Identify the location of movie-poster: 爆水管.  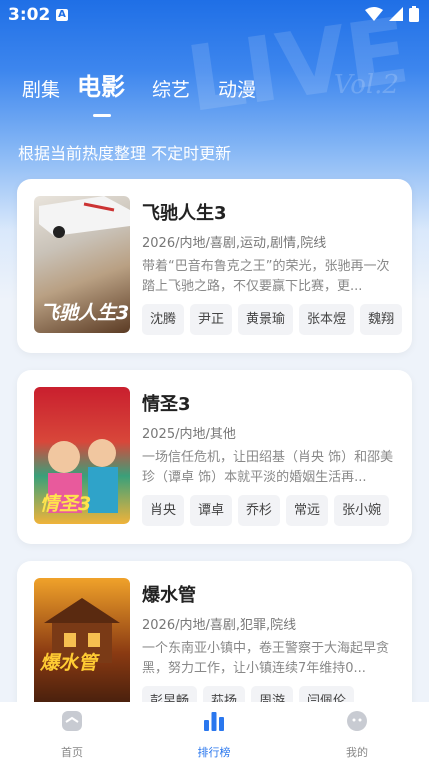
(82, 646).